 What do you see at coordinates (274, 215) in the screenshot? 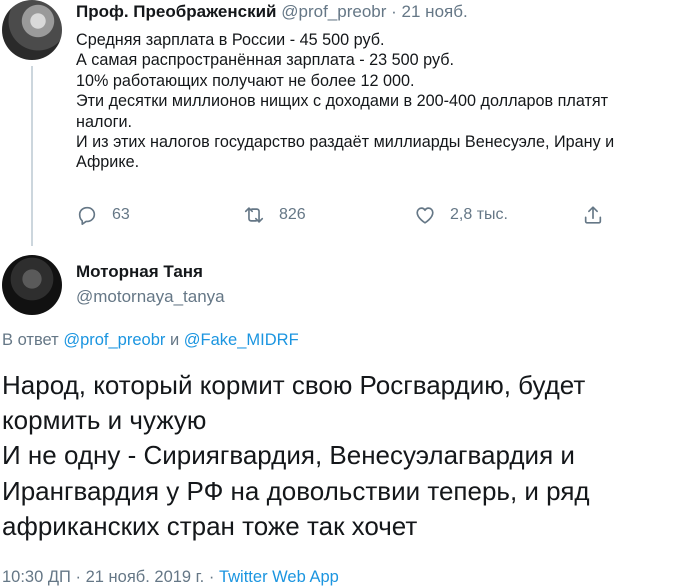
I see `retweet-button: 826` at bounding box center [274, 215].